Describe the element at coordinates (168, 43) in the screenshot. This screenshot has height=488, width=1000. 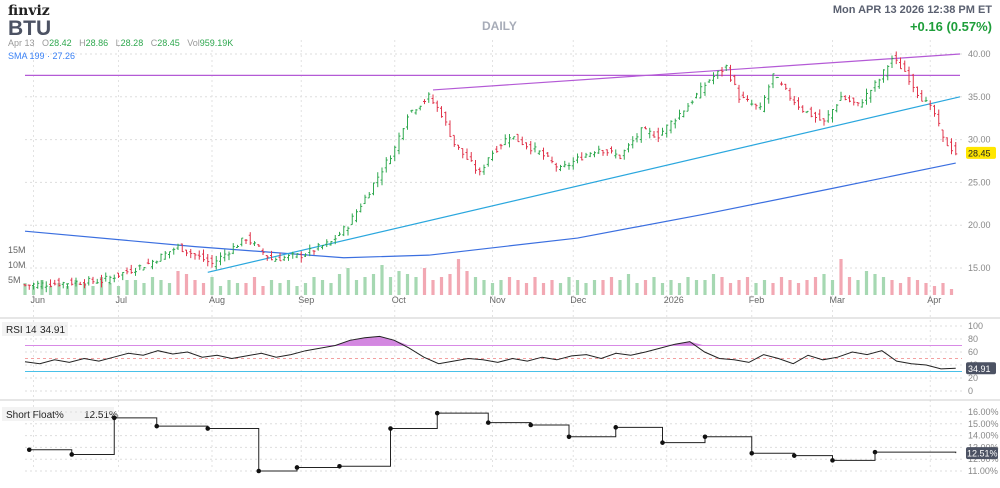
I see `close-value: 28.45` at that location.